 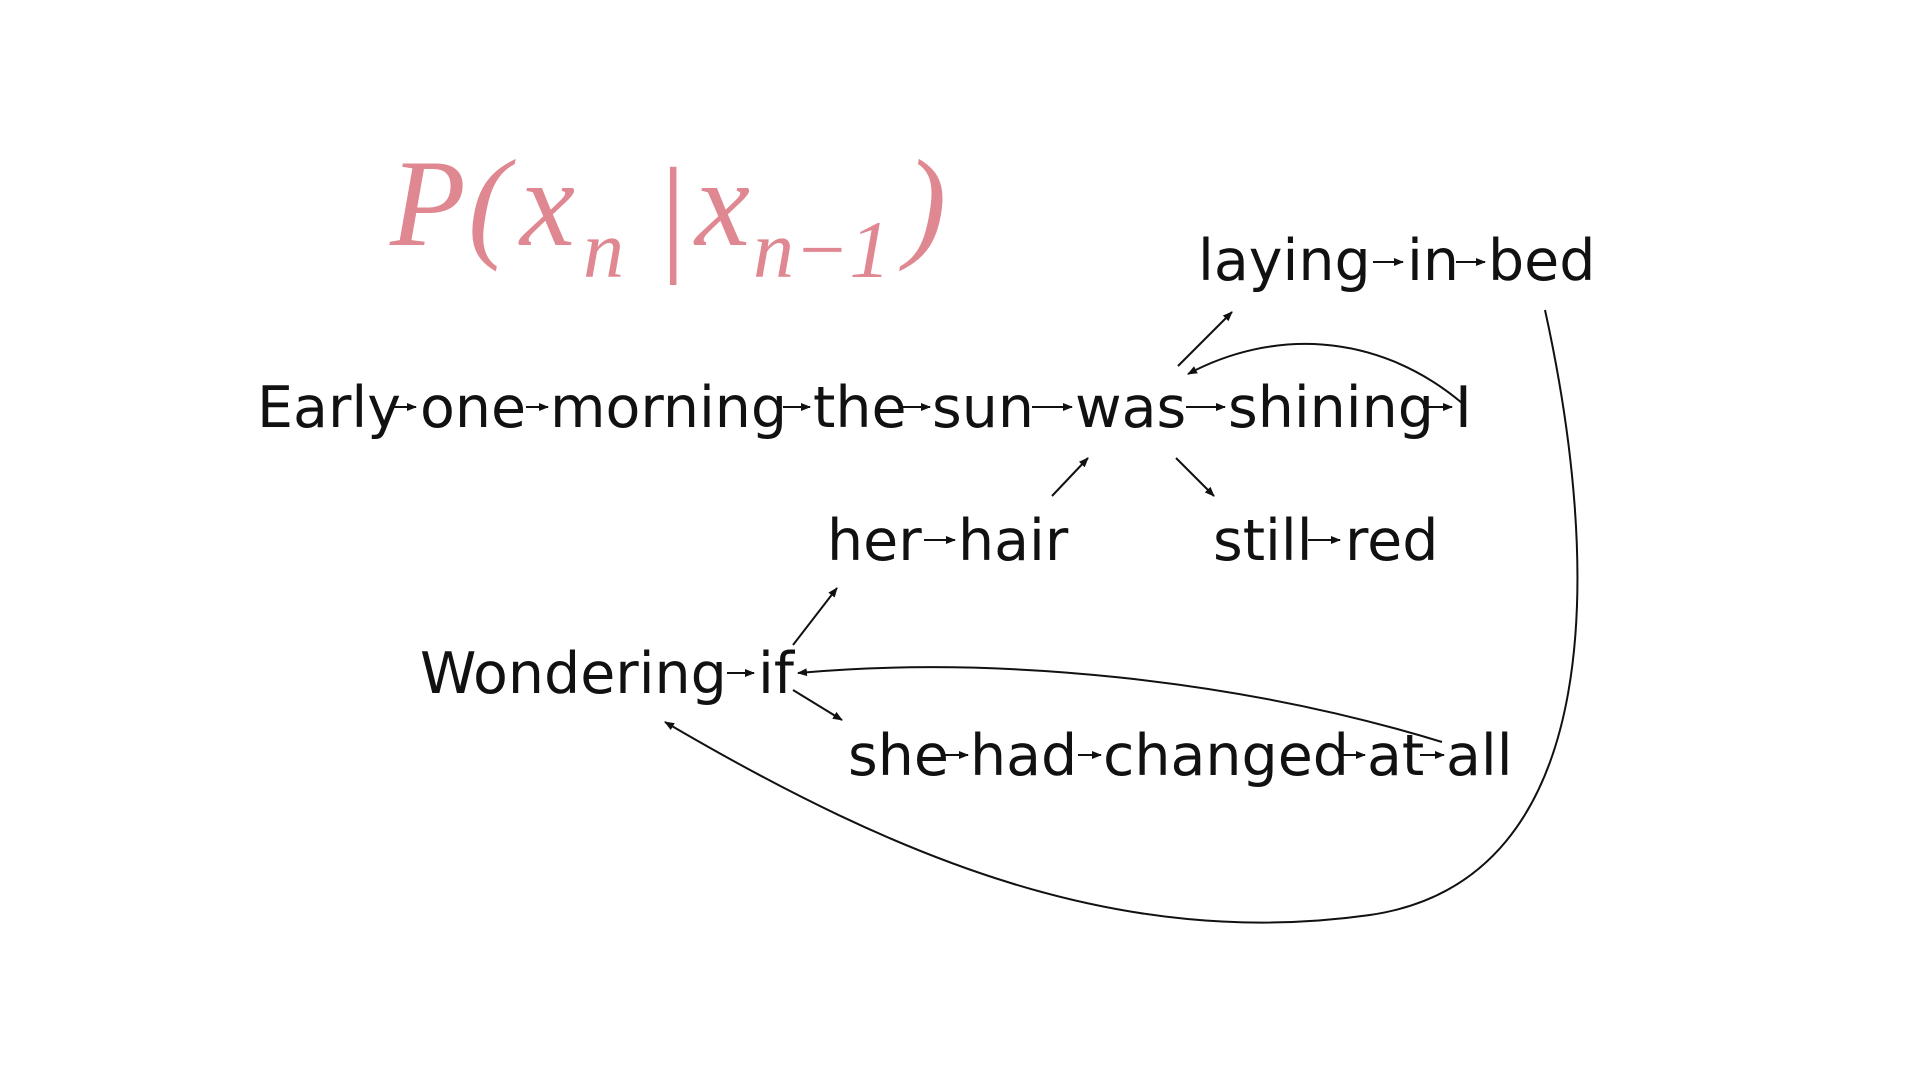 I want to click on word-early: Early, so click(x=329, y=408).